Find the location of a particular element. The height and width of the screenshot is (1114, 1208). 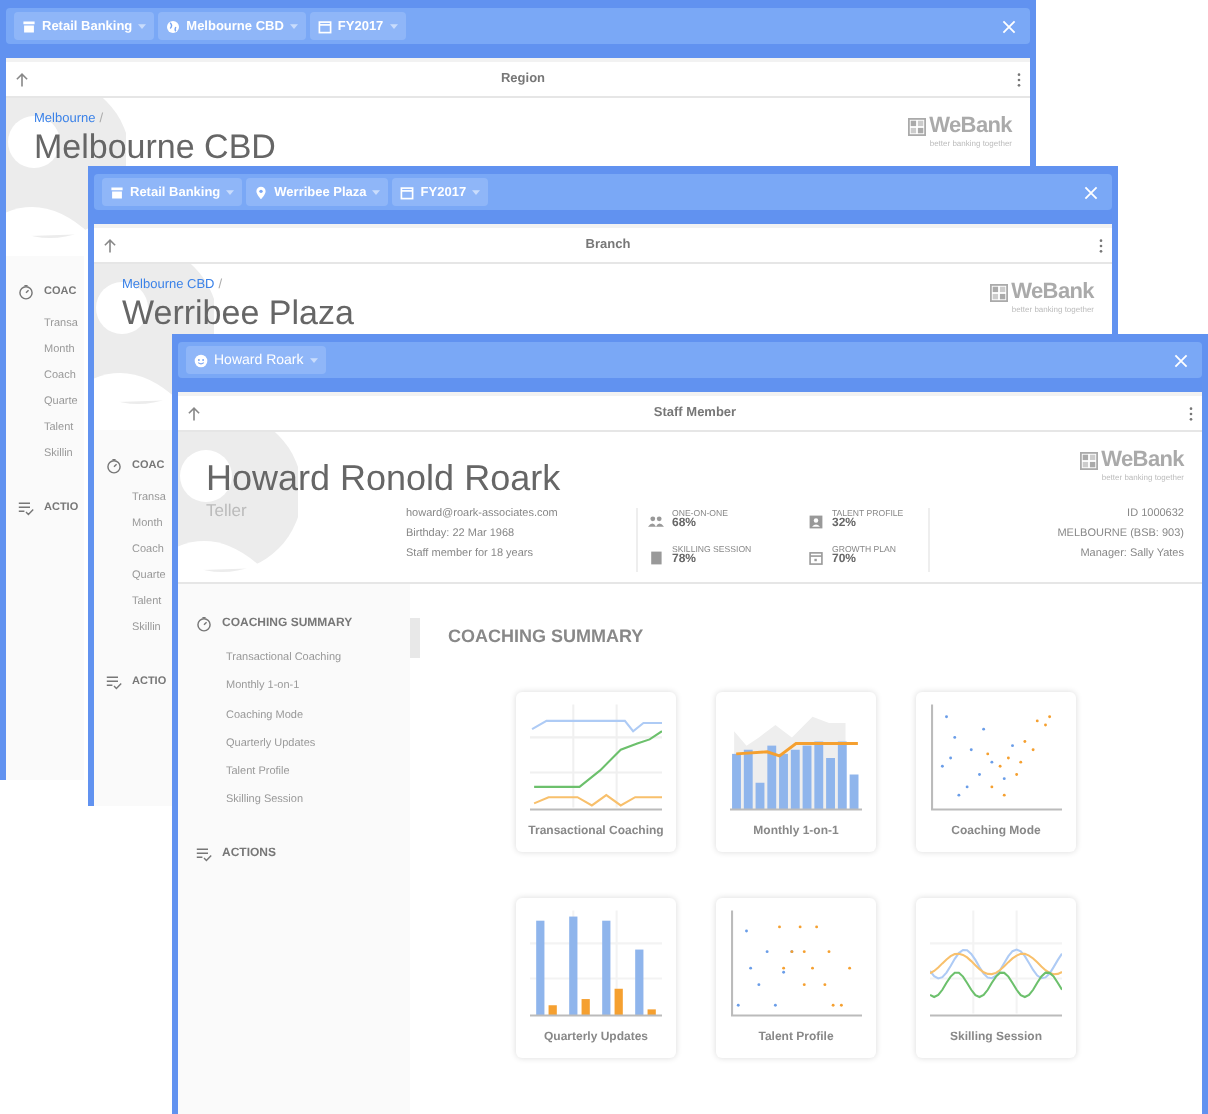

people-icon is located at coordinates (656, 522).